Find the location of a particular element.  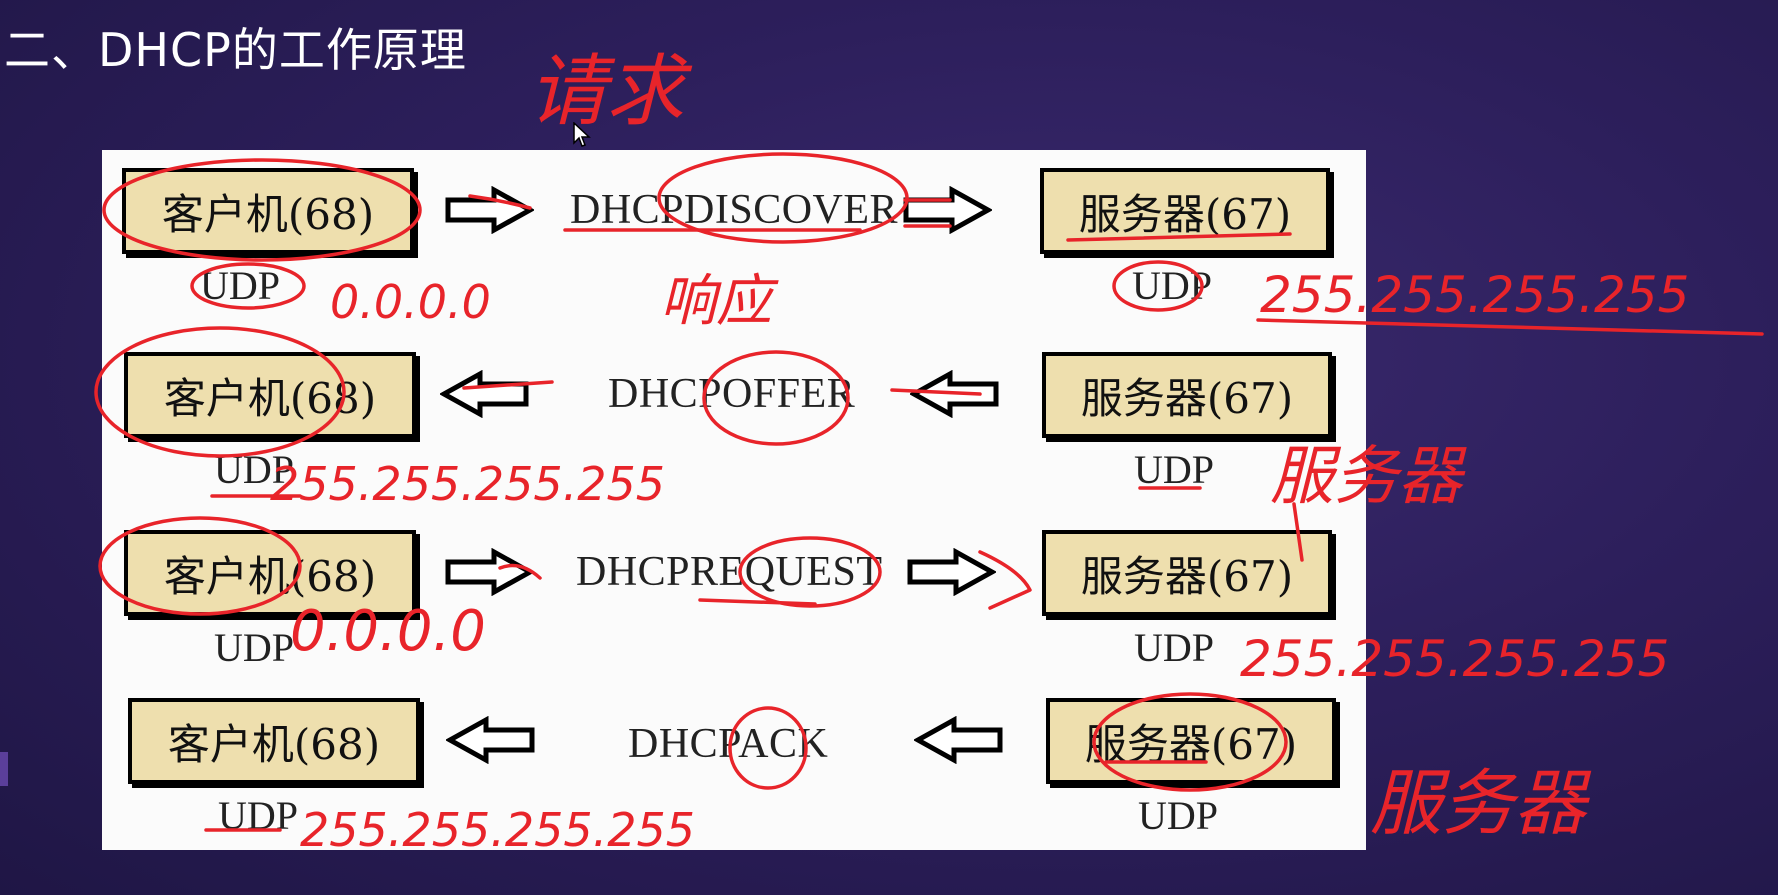

client-box-1: 客户机(68) is located at coordinates (268, 211).